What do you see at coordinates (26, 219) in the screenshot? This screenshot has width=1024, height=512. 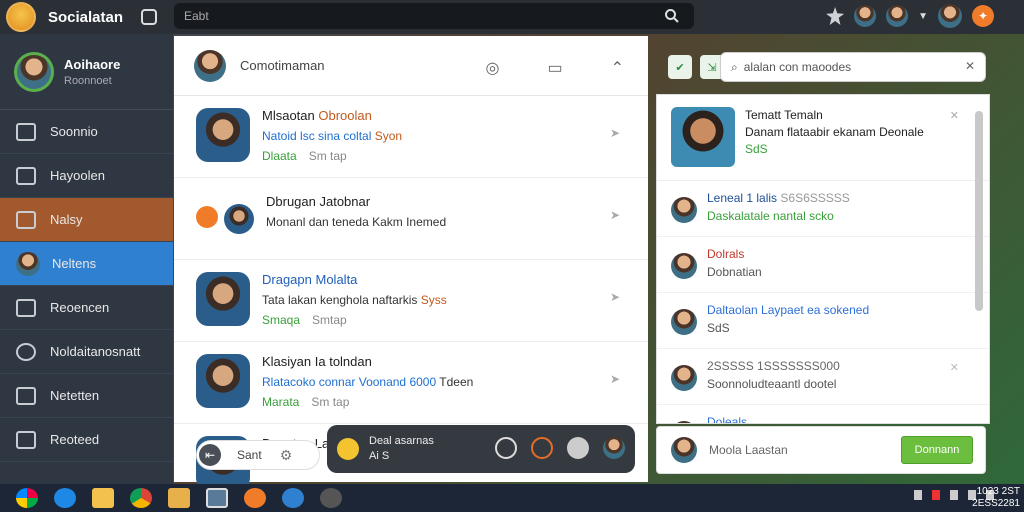 I see `grid-icon` at bounding box center [26, 219].